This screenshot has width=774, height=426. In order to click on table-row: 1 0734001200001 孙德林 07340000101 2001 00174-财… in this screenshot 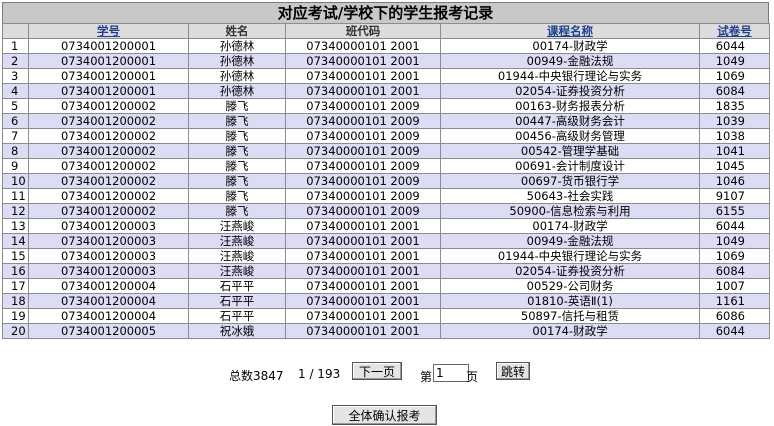, I will do `click(386, 46)`.